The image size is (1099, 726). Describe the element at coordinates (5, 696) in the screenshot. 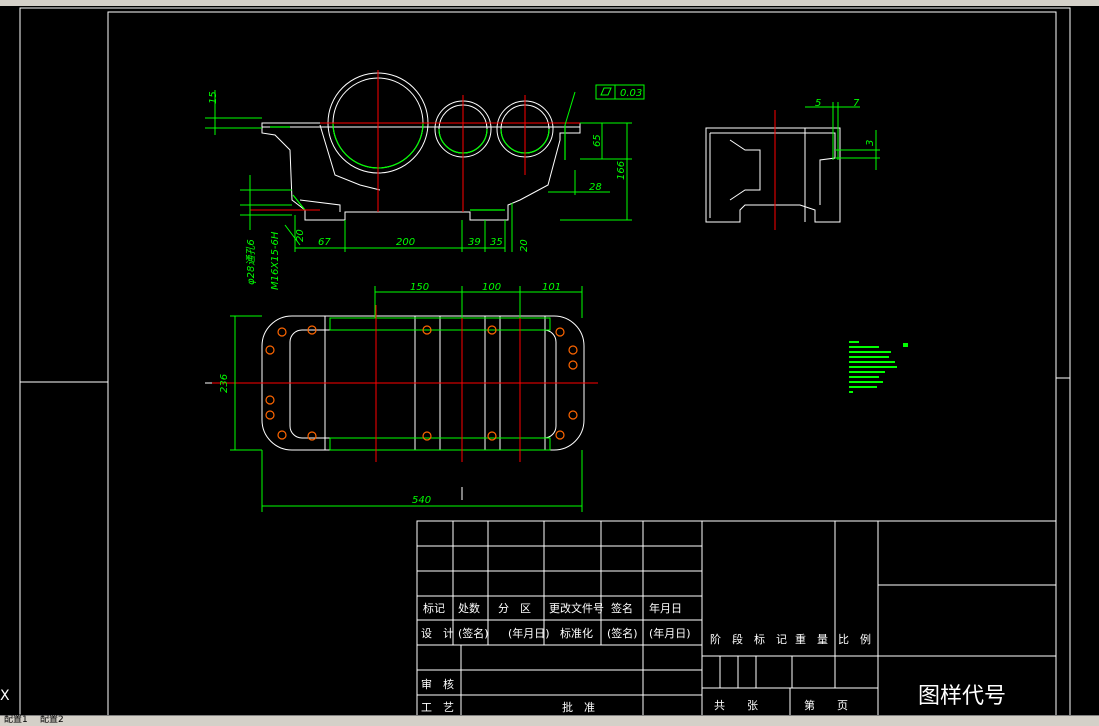

I see `ucs-x-axis-icon: X` at that location.